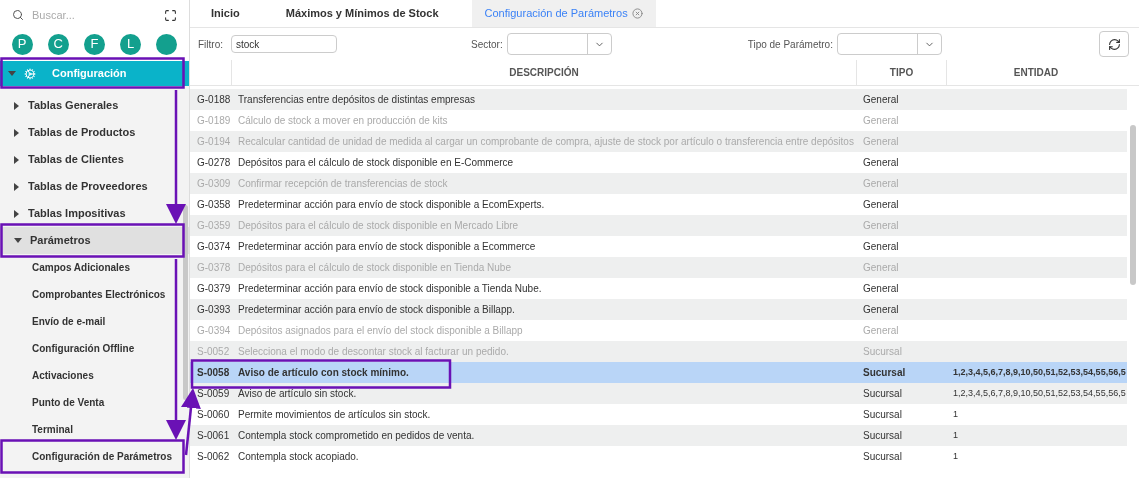 The image size is (1139, 478). I want to click on table-cell-text: G-0359, so click(214, 226).